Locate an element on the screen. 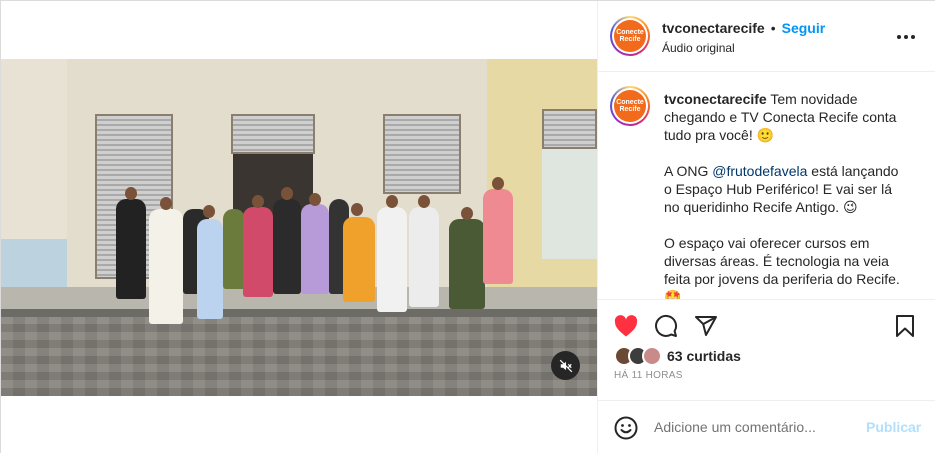 Image resolution: width=935 pixels, height=453 pixels. caption-avatar-logo: Conecte Recife is located at coordinates (630, 106).